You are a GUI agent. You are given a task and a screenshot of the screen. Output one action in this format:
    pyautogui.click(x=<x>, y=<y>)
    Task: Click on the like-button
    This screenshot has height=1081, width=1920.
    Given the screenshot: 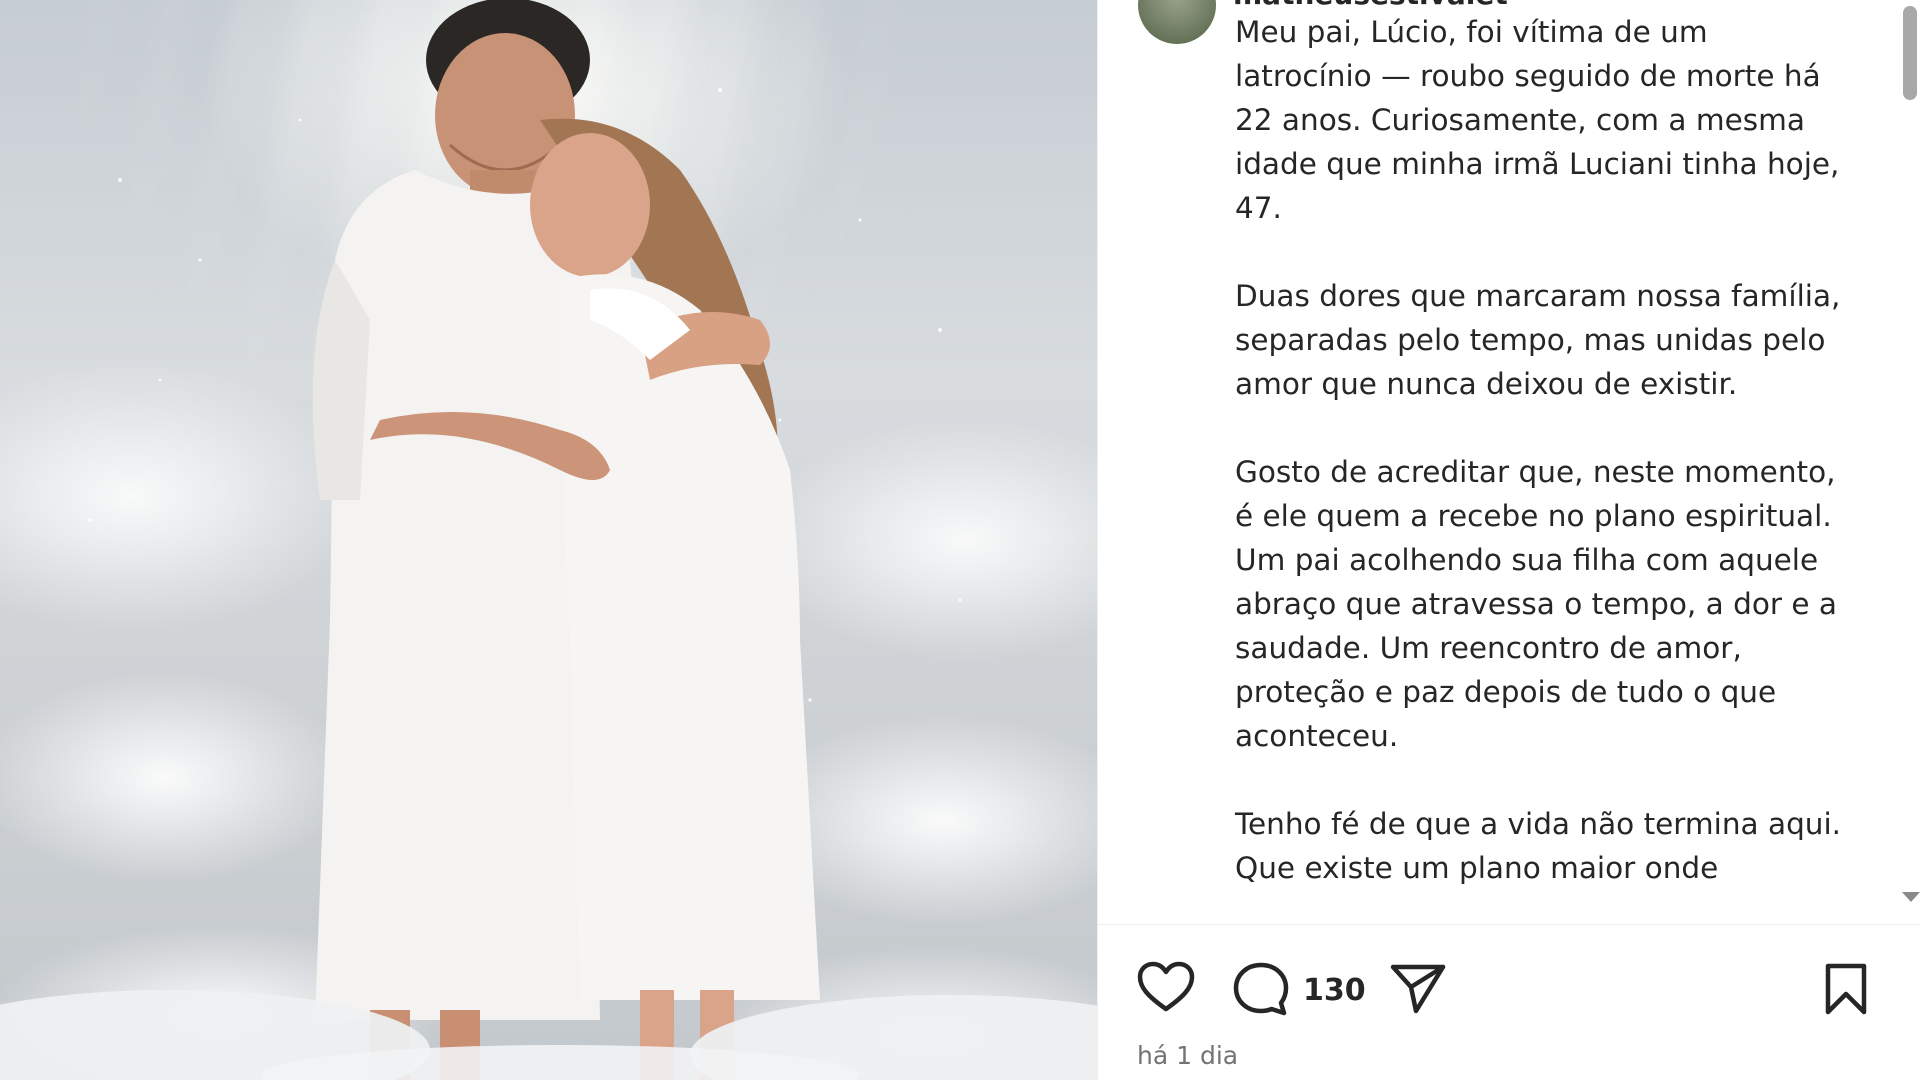 What is the action you would take?
    pyautogui.click(x=1166, y=987)
    